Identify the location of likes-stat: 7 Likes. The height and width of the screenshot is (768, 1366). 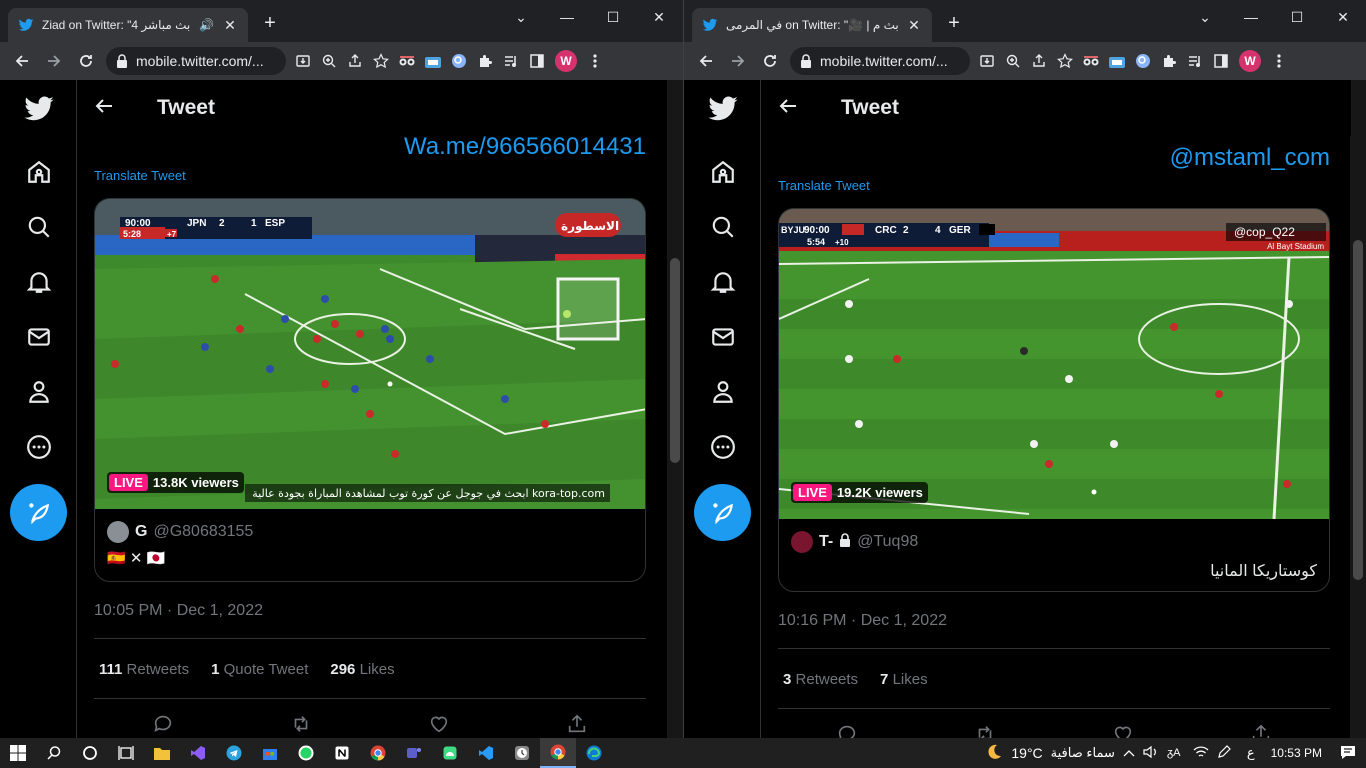
(904, 679).